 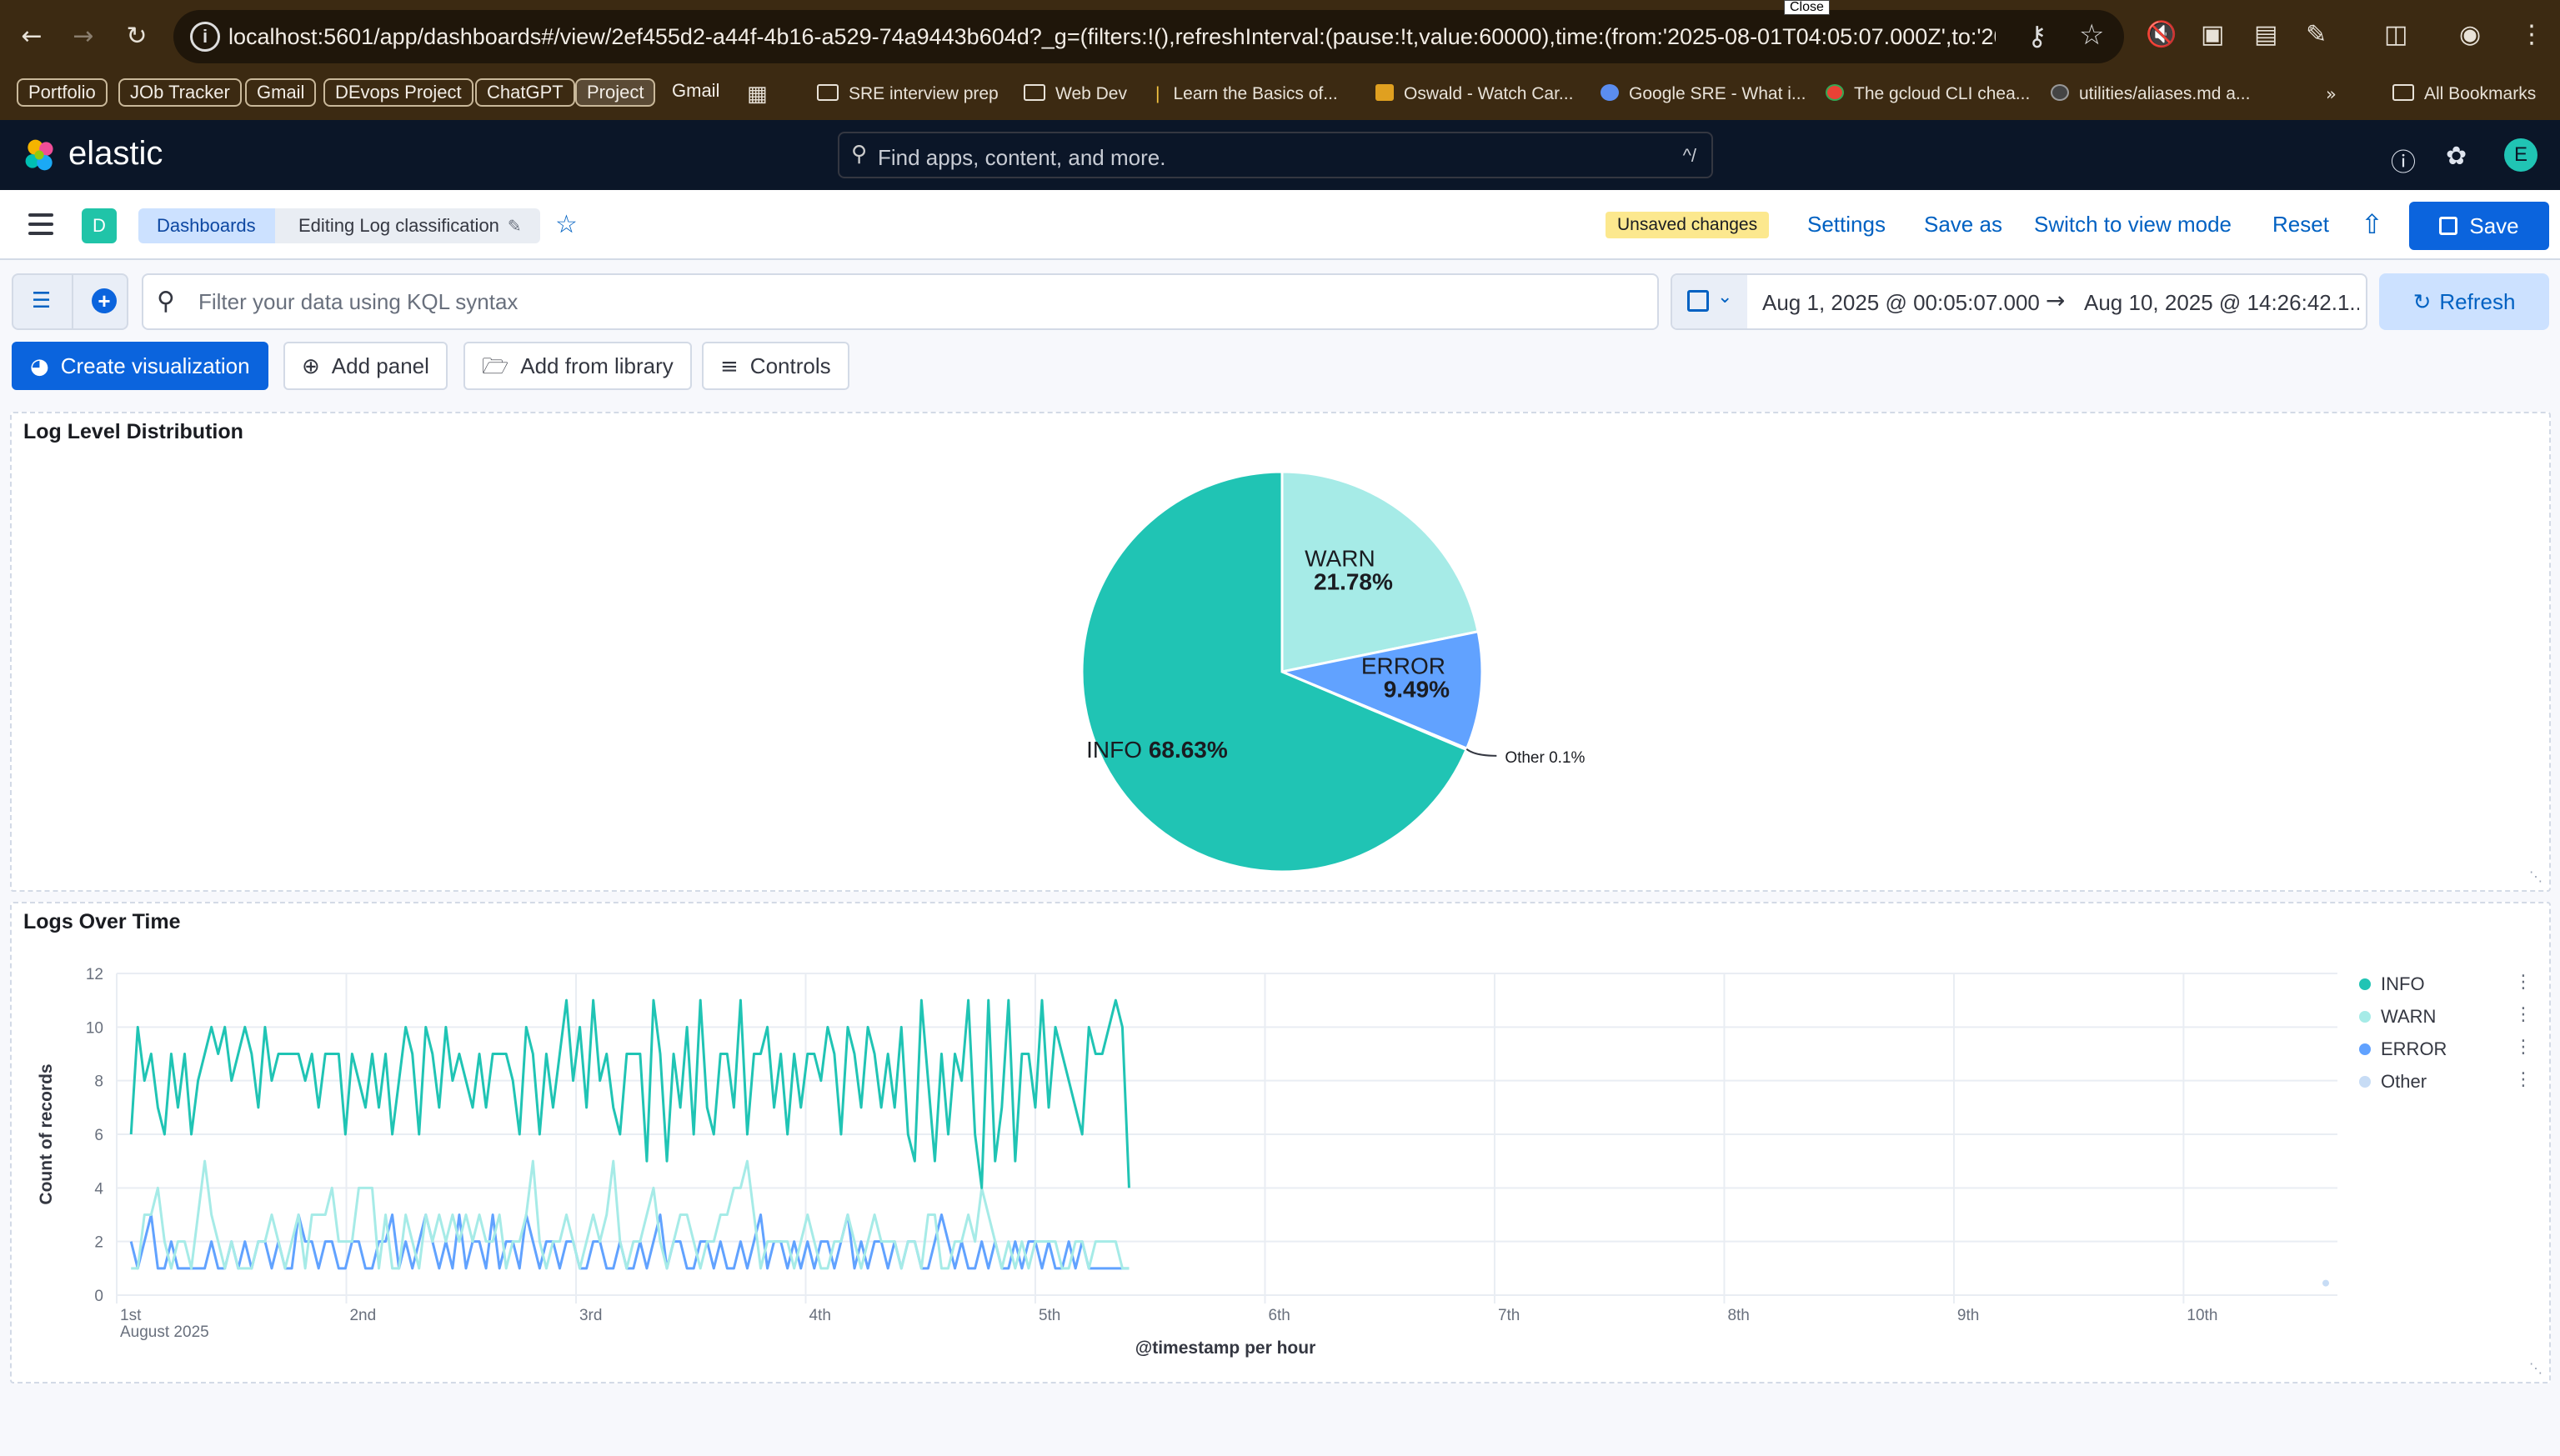 I want to click on refresh-icon: ↻, so click(x=2422, y=302).